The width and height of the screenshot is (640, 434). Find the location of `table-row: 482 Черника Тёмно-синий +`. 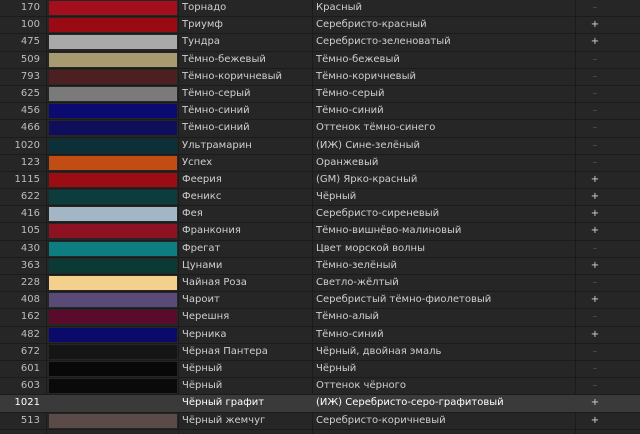

table-row: 482 Черника Тёмно-синий + is located at coordinates (320, 335).